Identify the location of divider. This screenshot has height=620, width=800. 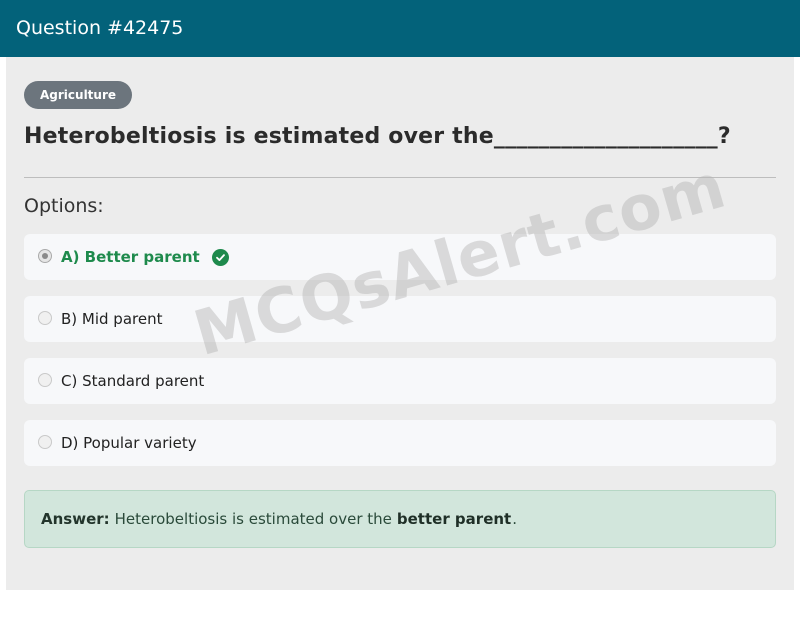
(400, 177).